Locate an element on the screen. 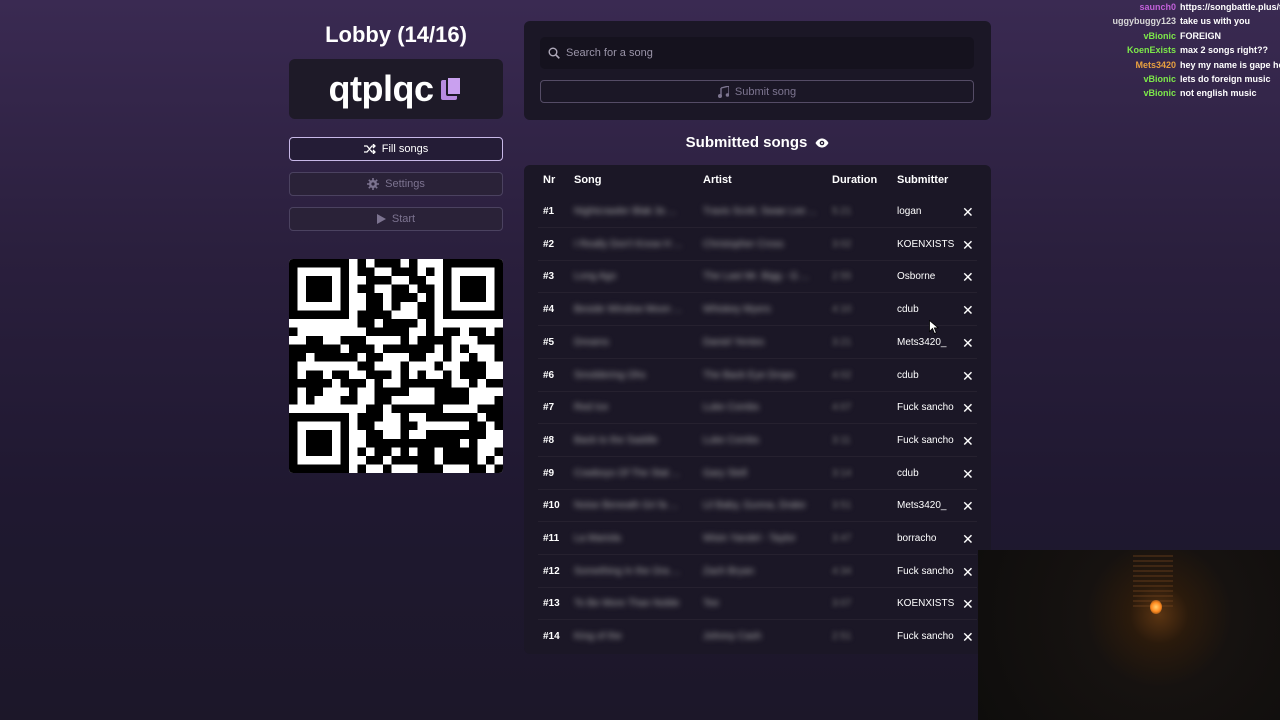 The image size is (1280, 720). chat-username: vBionic is located at coordinates (1159, 78).